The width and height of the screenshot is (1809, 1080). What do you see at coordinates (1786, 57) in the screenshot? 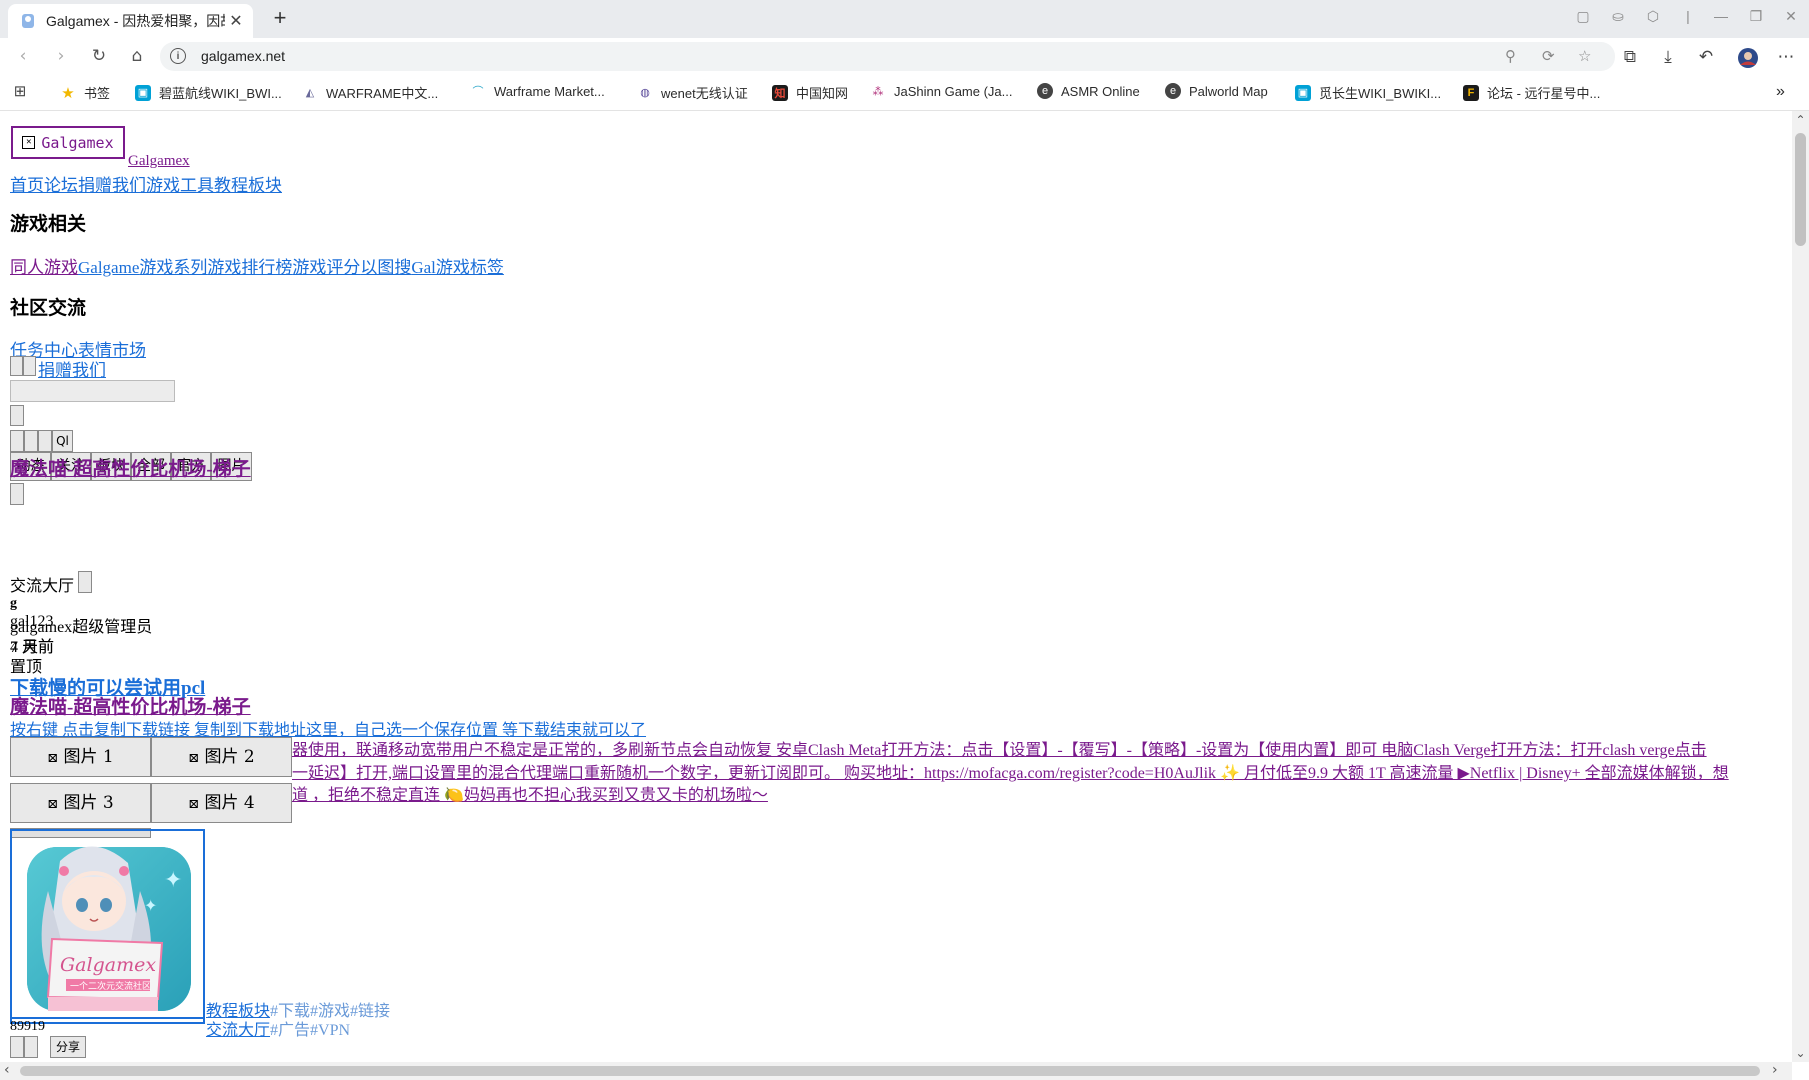
I see `more-menu-icon: ⋯` at bounding box center [1786, 57].